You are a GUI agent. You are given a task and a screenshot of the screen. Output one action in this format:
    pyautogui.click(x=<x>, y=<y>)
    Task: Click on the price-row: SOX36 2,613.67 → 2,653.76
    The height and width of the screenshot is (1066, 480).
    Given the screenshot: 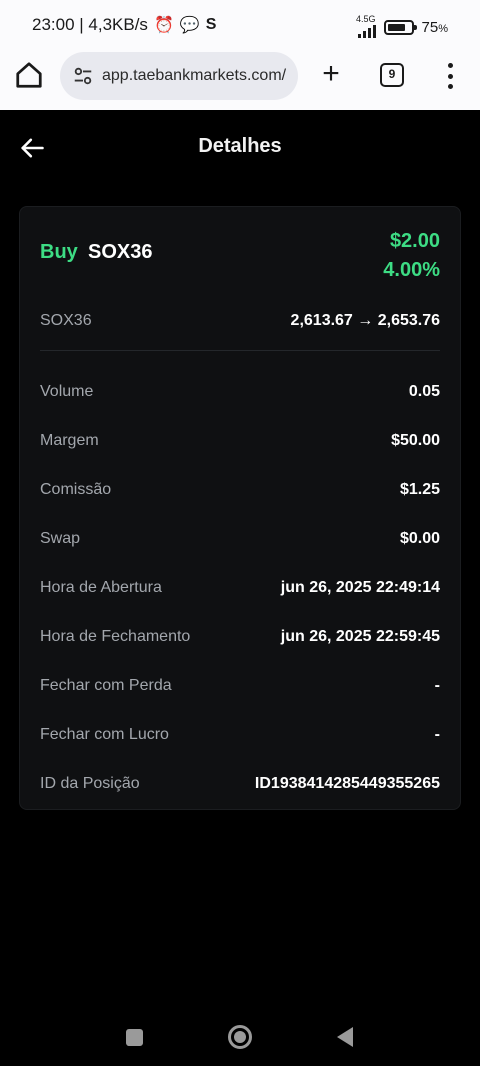 What is the action you would take?
    pyautogui.click(x=240, y=321)
    